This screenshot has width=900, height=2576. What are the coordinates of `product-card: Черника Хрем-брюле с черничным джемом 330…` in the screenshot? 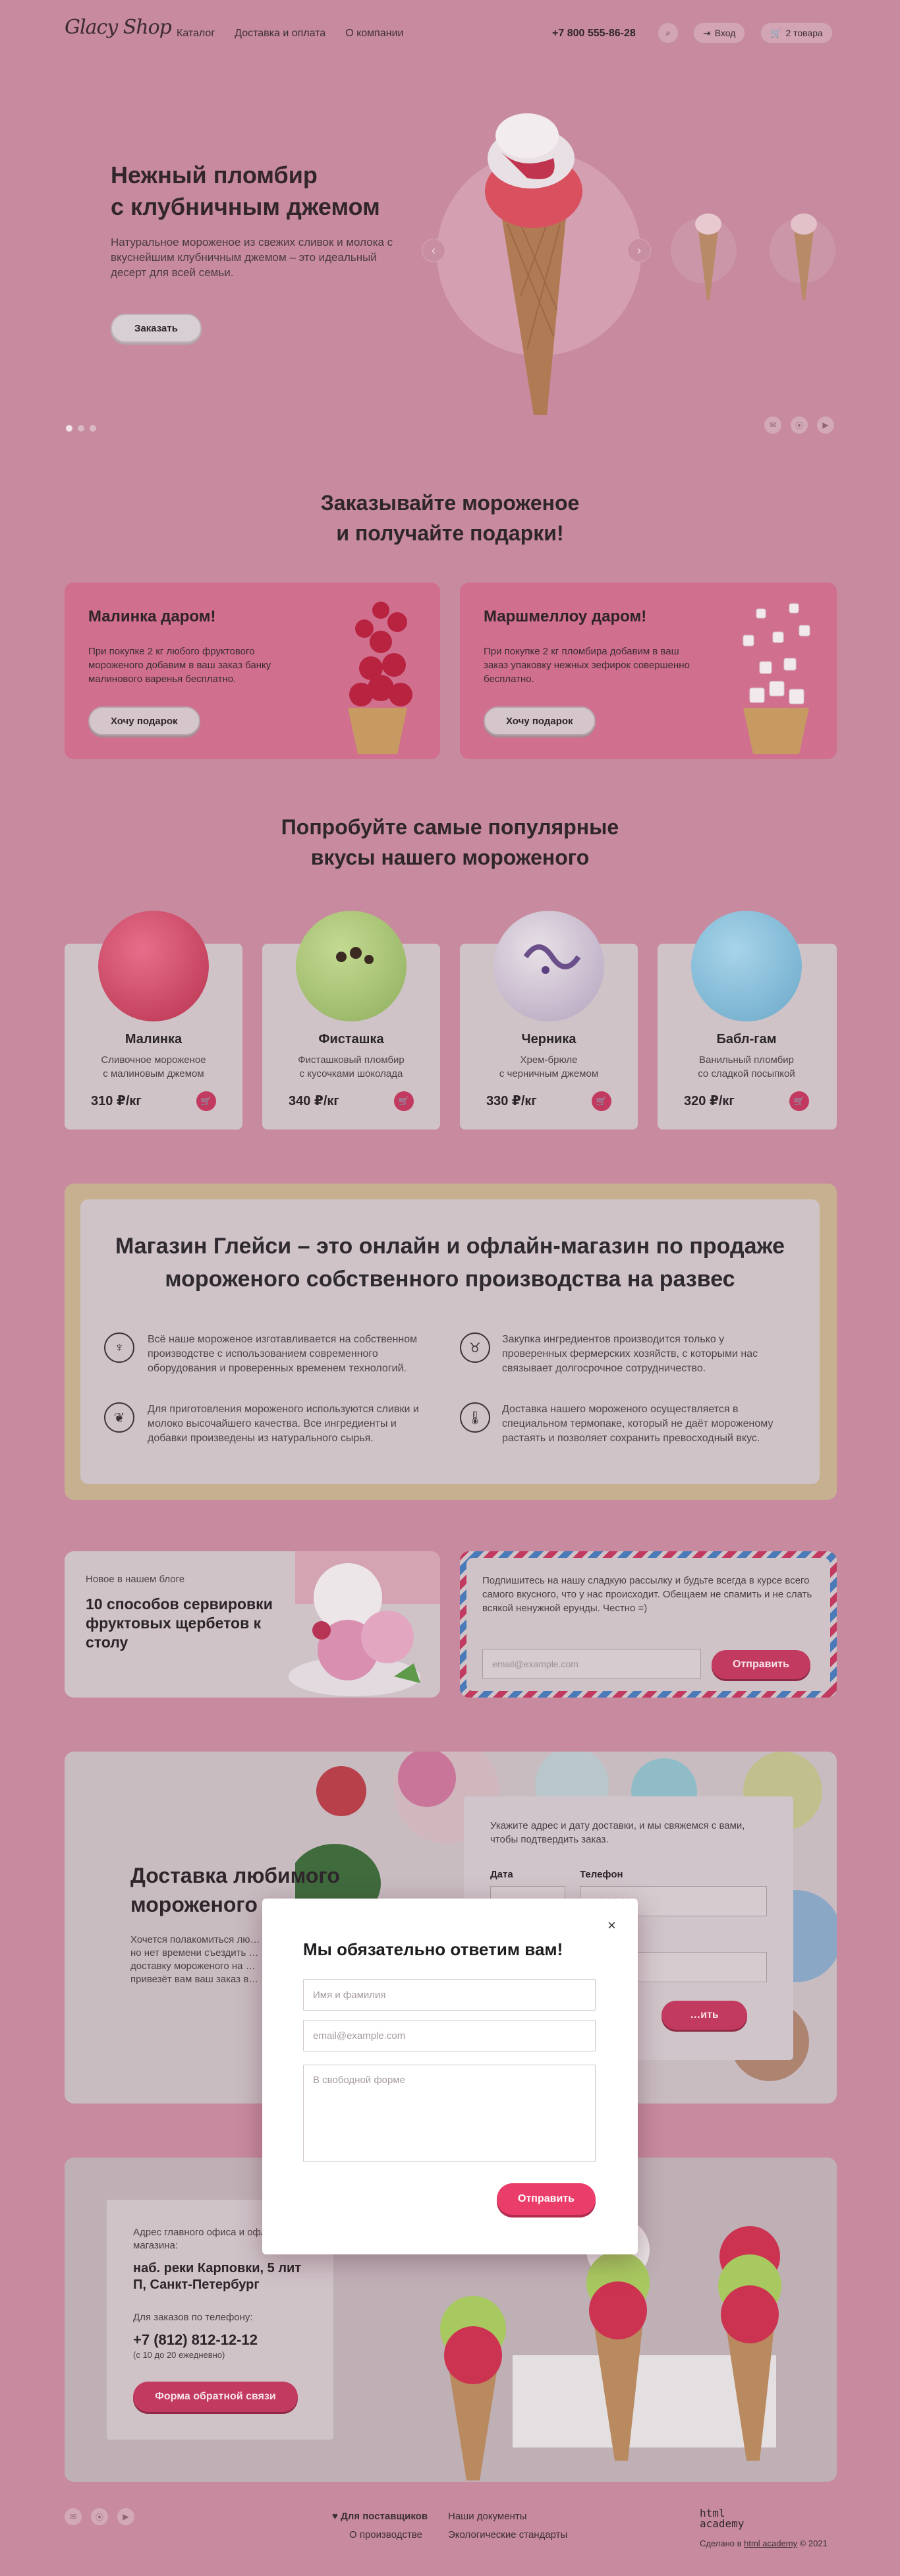 It's located at (549, 1021).